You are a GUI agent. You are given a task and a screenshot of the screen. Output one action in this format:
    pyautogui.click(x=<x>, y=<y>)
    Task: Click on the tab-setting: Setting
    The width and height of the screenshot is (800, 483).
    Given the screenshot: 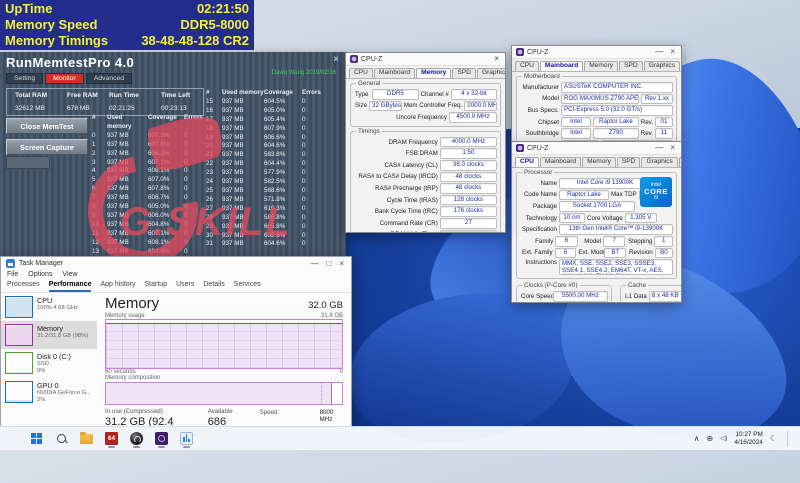 What is the action you would take?
    pyautogui.click(x=24, y=78)
    